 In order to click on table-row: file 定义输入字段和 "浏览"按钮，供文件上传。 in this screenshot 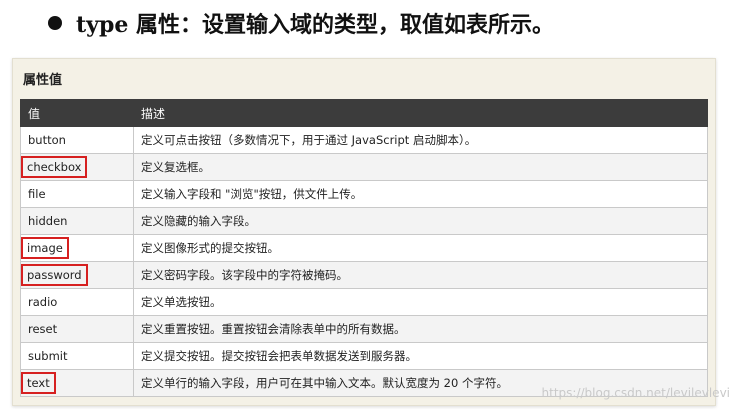, I will do `click(364, 194)`.